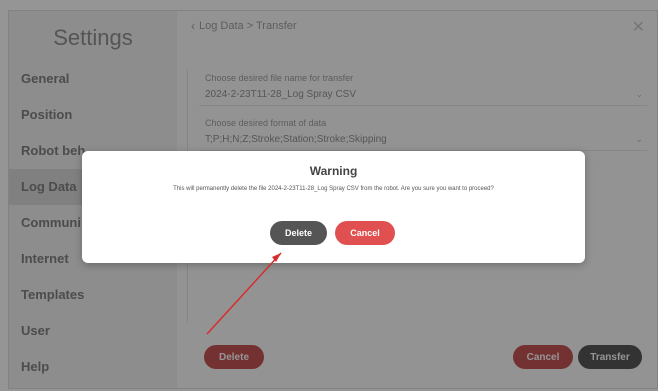 This screenshot has height=391, width=658. Describe the element at coordinates (333, 171) in the screenshot. I see `dialog-title: Warning` at that location.